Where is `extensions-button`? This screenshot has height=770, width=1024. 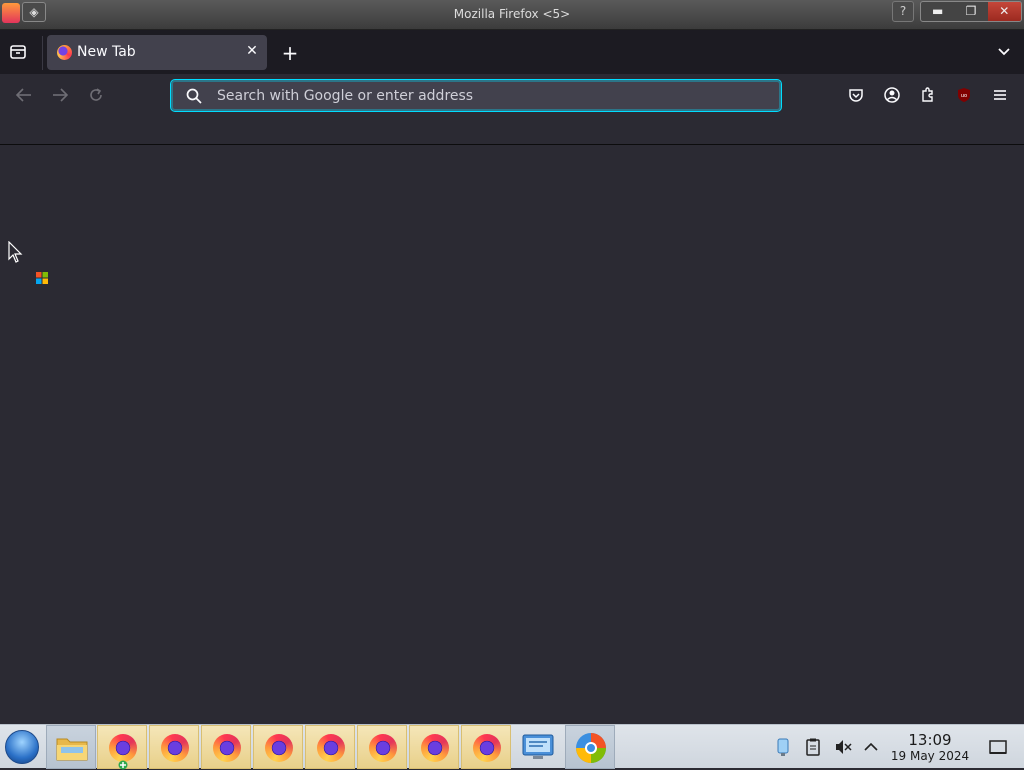 extensions-button is located at coordinates (928, 95).